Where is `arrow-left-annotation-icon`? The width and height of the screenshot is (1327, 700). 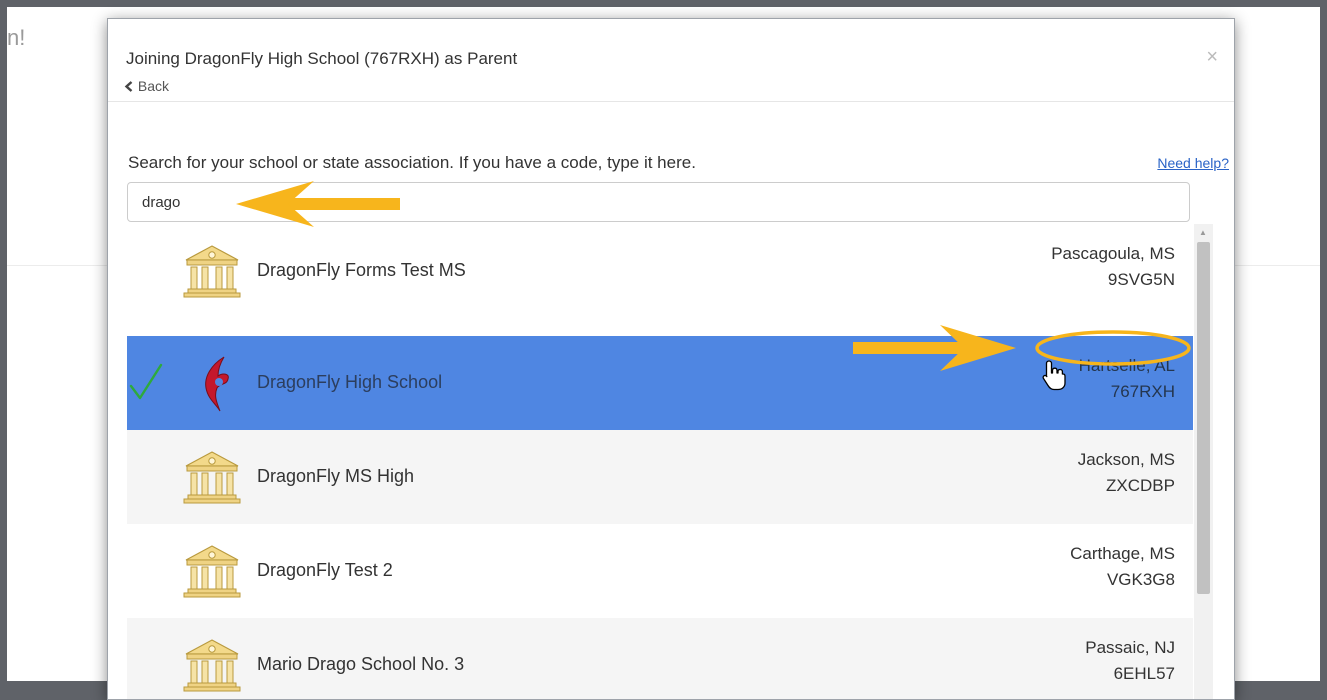 arrow-left-annotation-icon is located at coordinates (318, 204).